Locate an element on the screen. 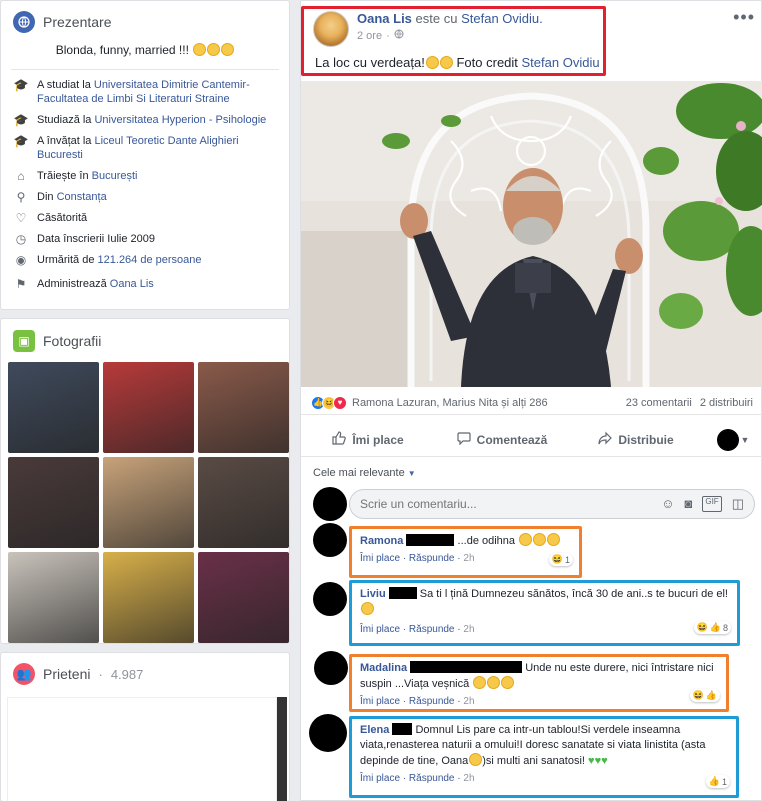 This screenshot has height=801, width=762. with-text: este cu is located at coordinates (436, 18).